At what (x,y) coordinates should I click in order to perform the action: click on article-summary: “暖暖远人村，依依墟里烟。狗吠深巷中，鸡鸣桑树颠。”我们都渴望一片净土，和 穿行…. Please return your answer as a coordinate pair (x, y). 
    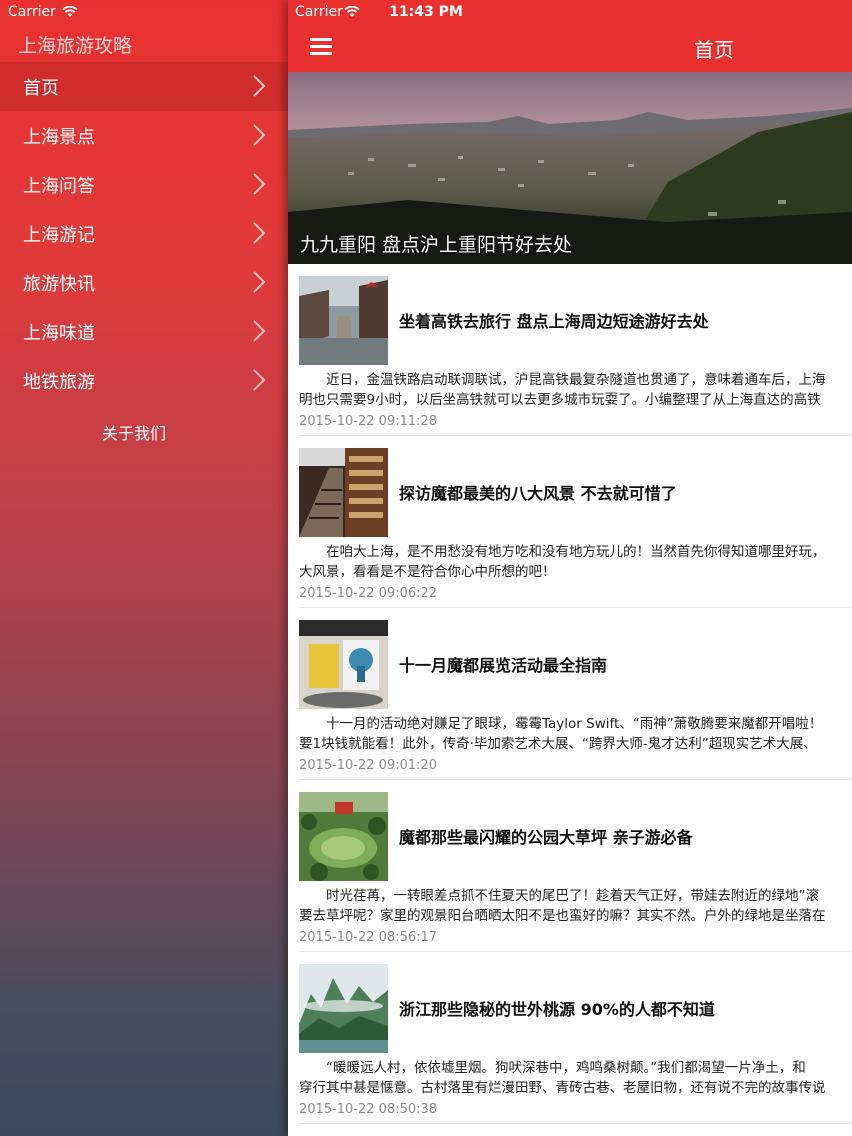
    Looking at the image, I should click on (575, 1078).